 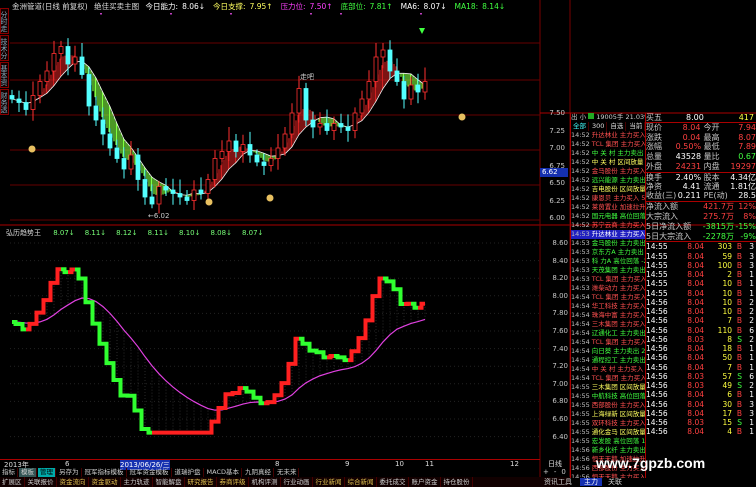 What do you see at coordinates (608, 153) in the screenshot?
I see `alert-row: 14:52中 关 村主力卖出6.32/` at bounding box center [608, 153].